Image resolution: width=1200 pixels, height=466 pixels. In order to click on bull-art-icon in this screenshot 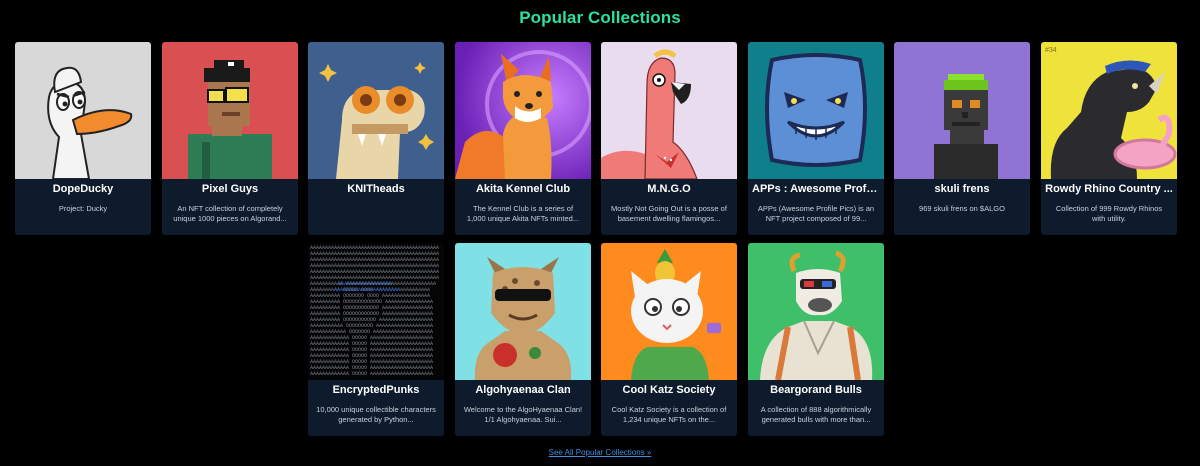, I will do `click(816, 311)`.